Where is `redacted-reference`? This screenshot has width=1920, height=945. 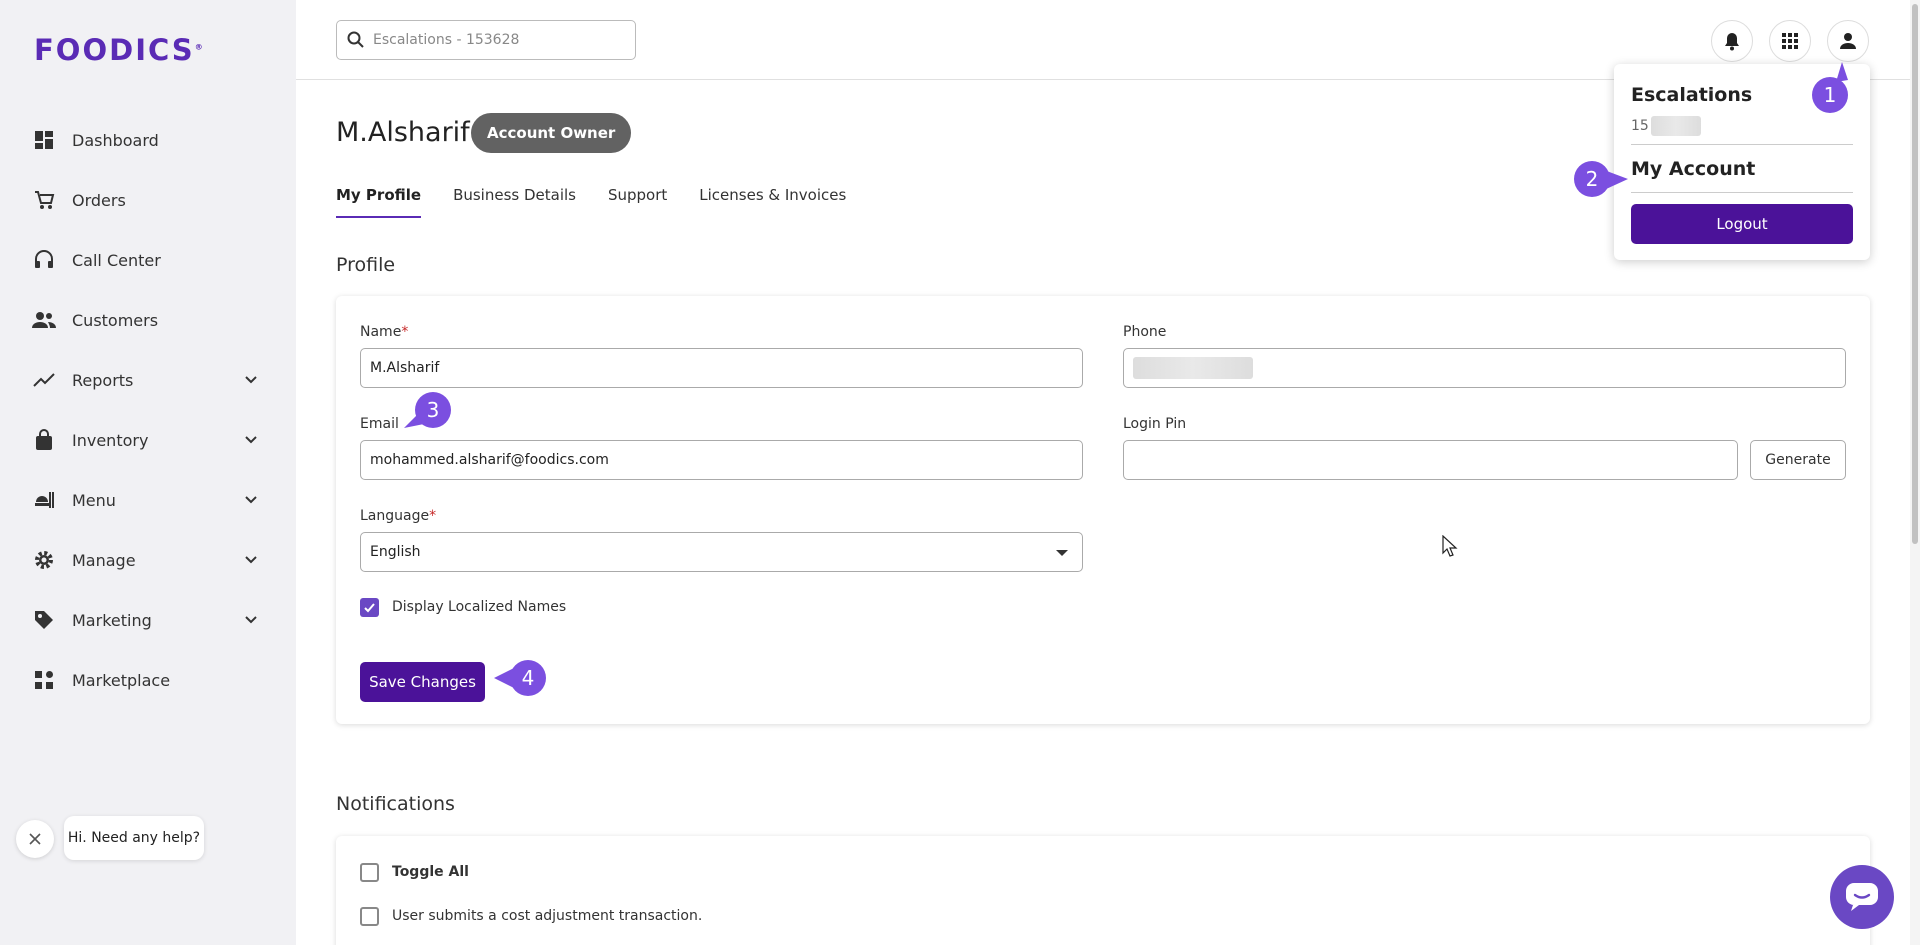
redacted-reference is located at coordinates (1675, 126).